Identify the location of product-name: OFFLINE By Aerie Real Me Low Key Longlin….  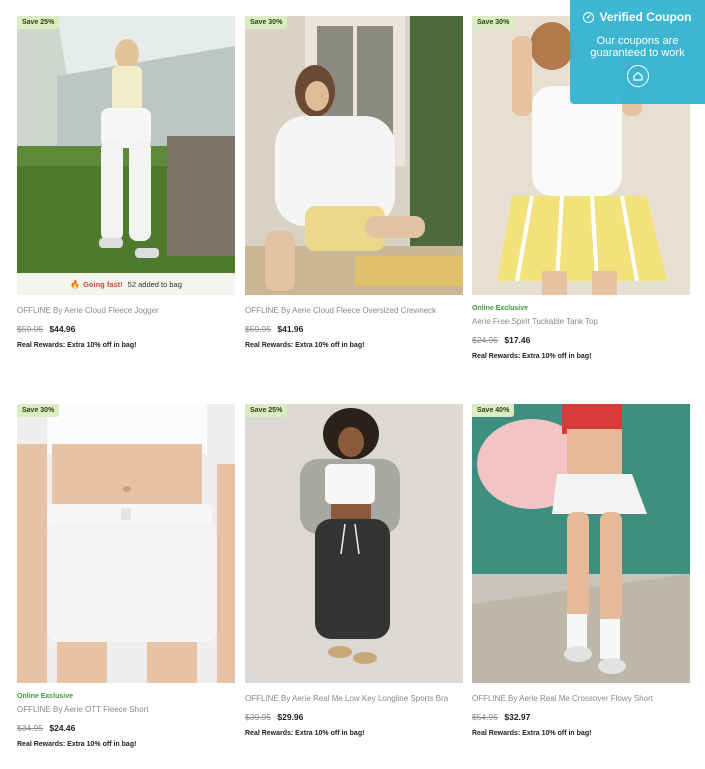
(354, 698).